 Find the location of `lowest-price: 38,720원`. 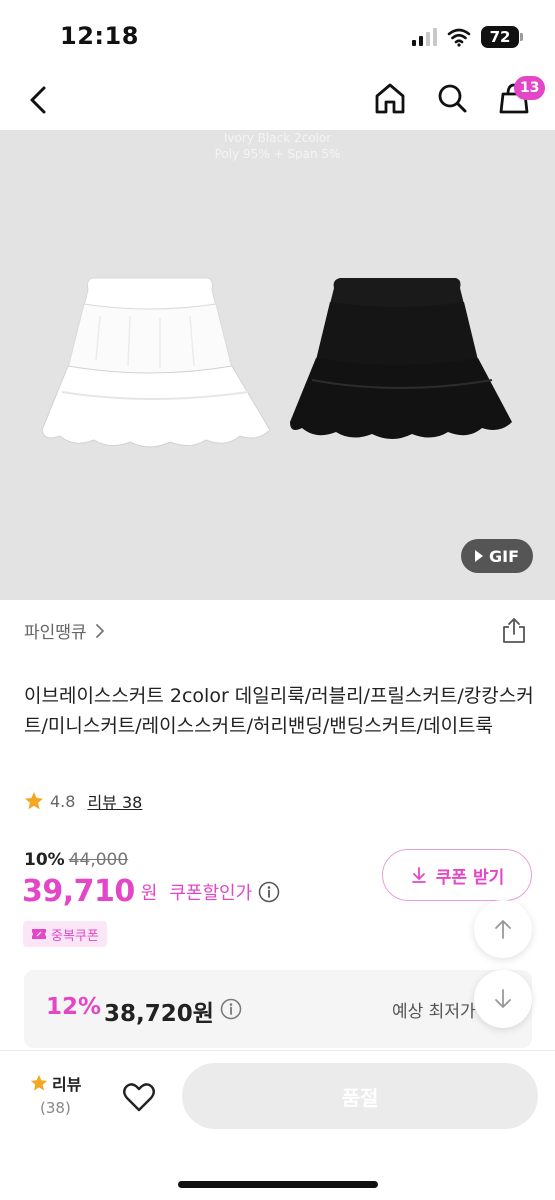

lowest-price: 38,720원 is located at coordinates (159, 1014).